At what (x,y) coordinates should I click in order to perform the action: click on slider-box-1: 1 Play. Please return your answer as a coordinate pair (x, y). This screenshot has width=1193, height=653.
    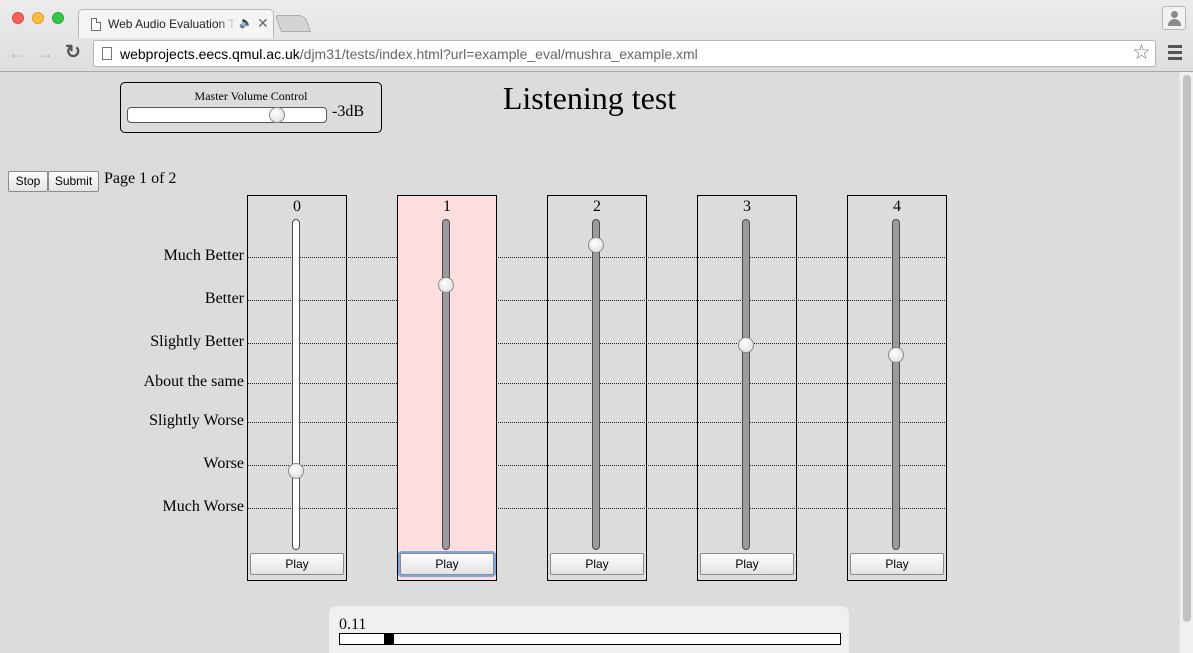
    Looking at the image, I should click on (447, 388).